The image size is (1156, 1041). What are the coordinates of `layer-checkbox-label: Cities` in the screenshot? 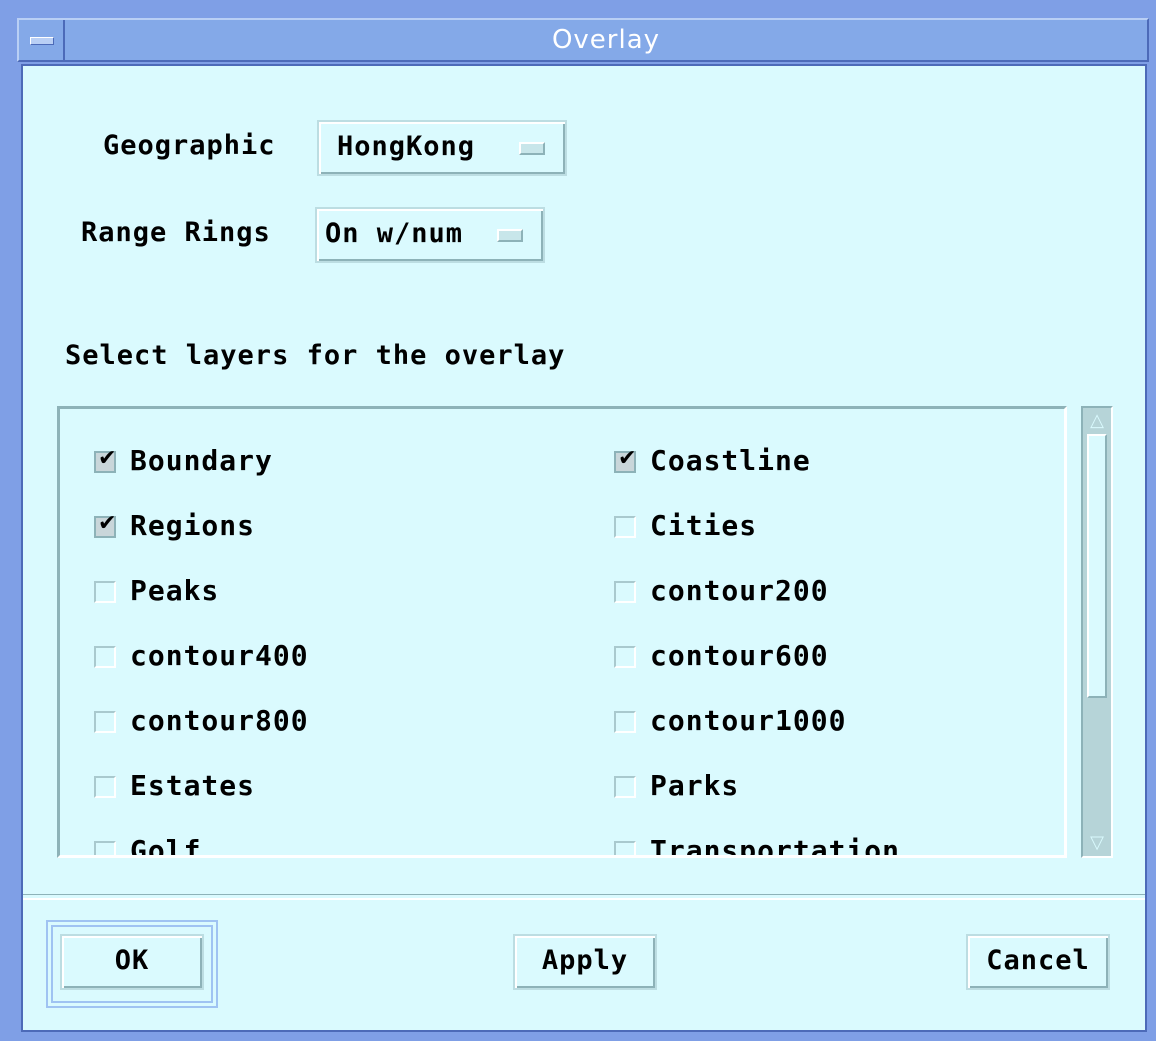 It's located at (704, 525).